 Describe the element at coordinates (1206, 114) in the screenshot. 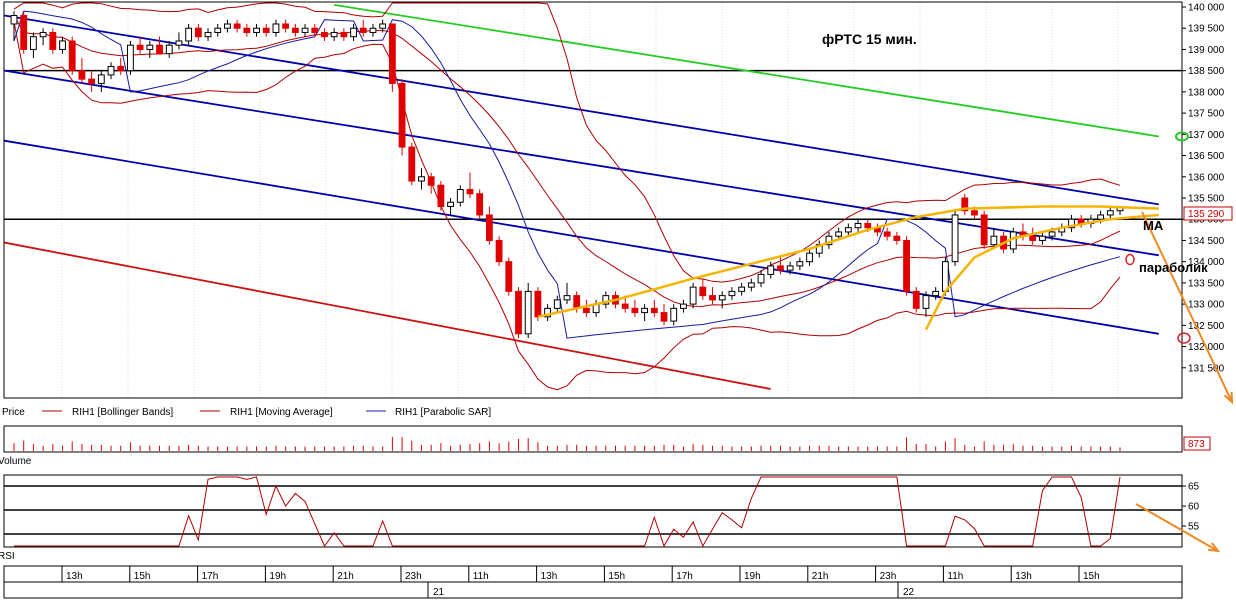

I see `price-tick-label: 137 500` at that location.